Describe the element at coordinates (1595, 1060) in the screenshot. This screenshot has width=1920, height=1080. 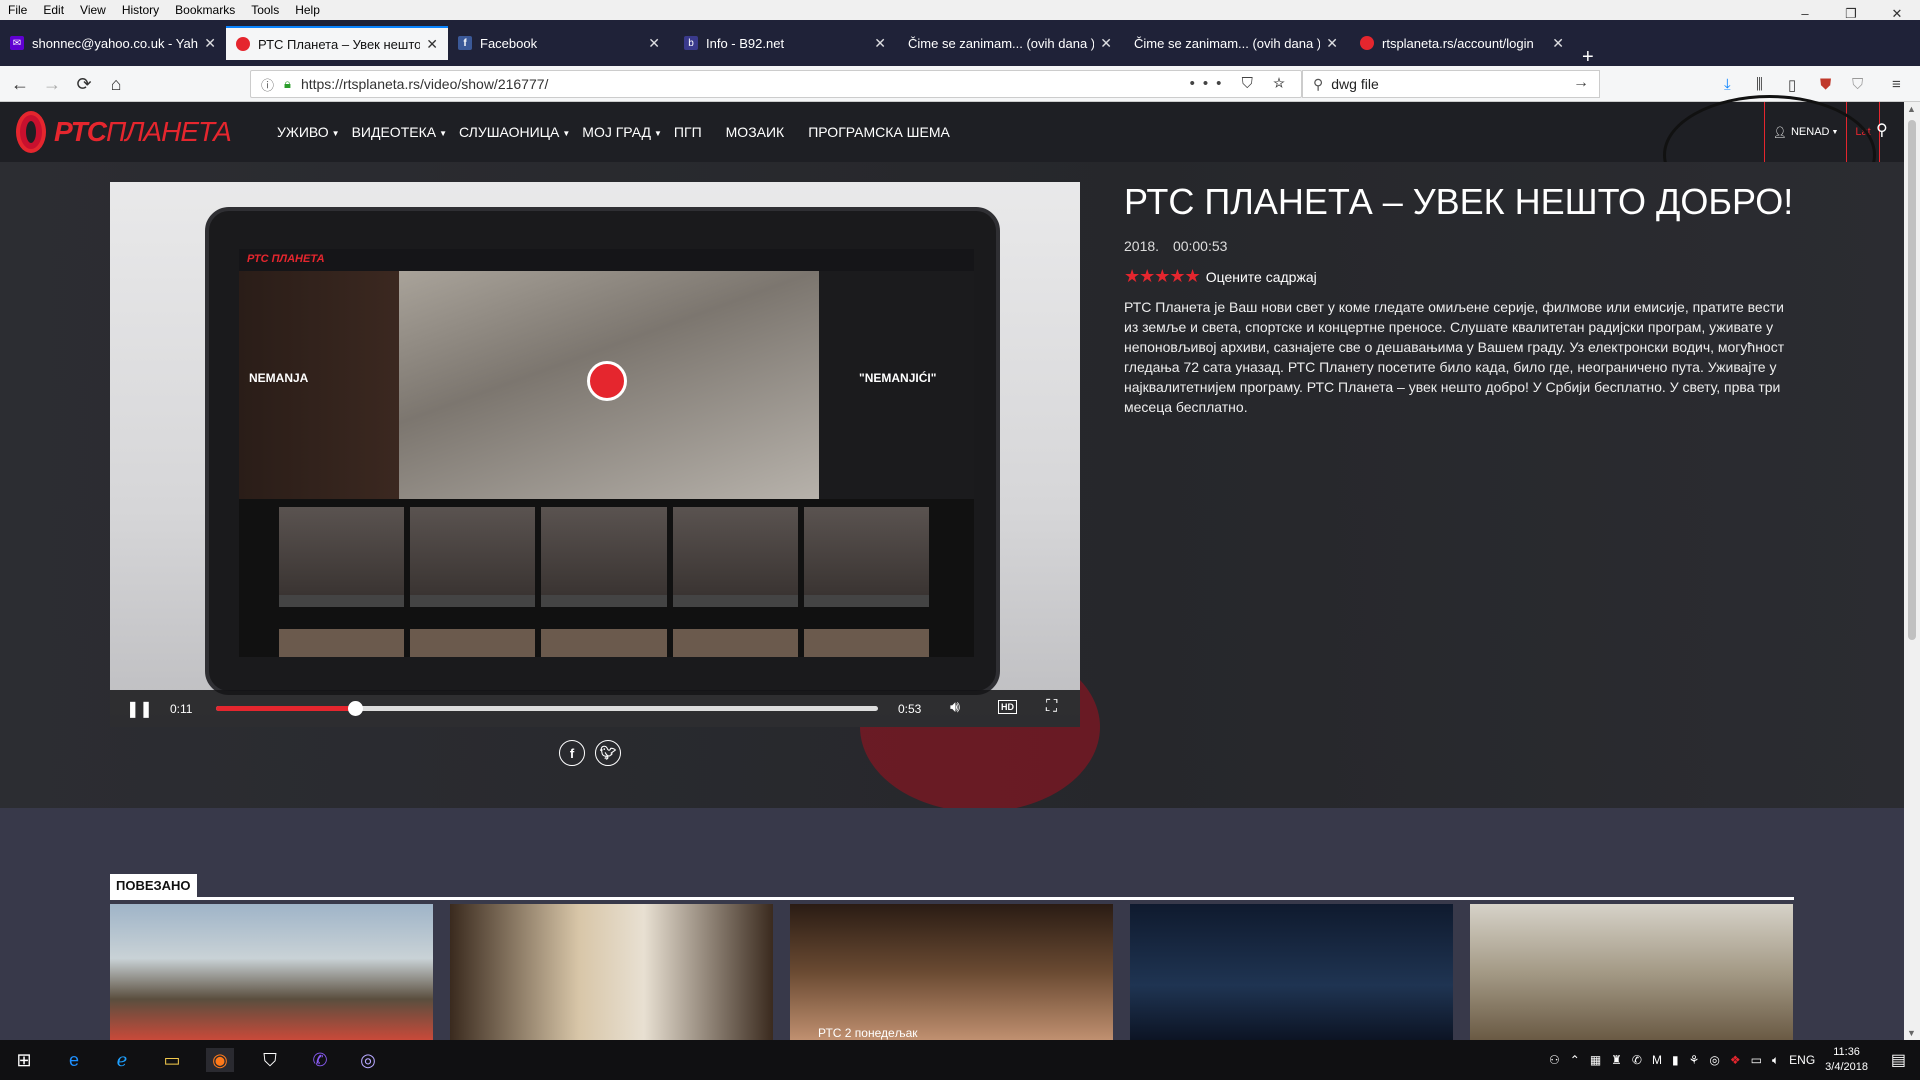
I see `tray-app-icon: ▦` at that location.